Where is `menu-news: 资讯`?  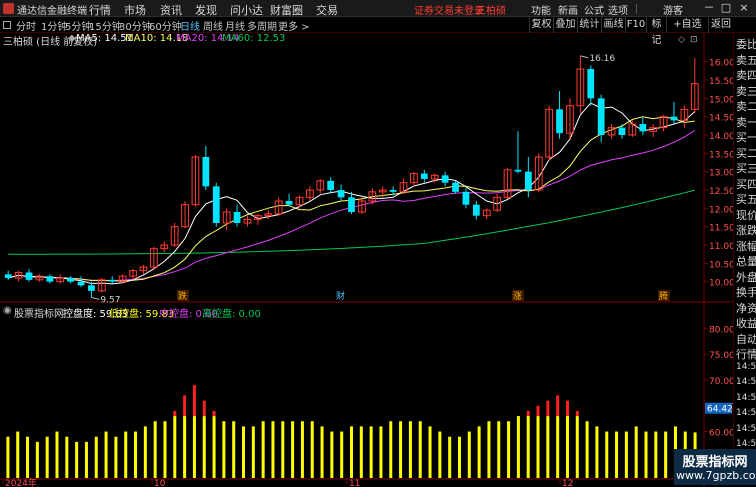
menu-news: 资讯 is located at coordinates (171, 10).